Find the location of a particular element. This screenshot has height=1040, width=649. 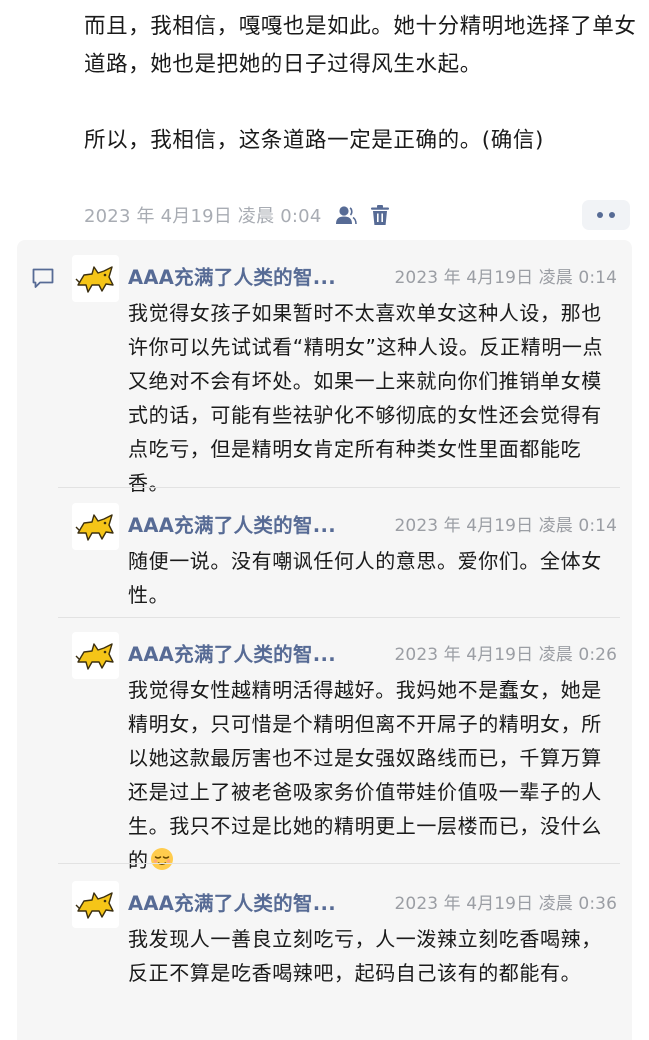

post-paragraph: 所以，我相信，这条道路一定是正确的。(确信) is located at coordinates (314, 140).